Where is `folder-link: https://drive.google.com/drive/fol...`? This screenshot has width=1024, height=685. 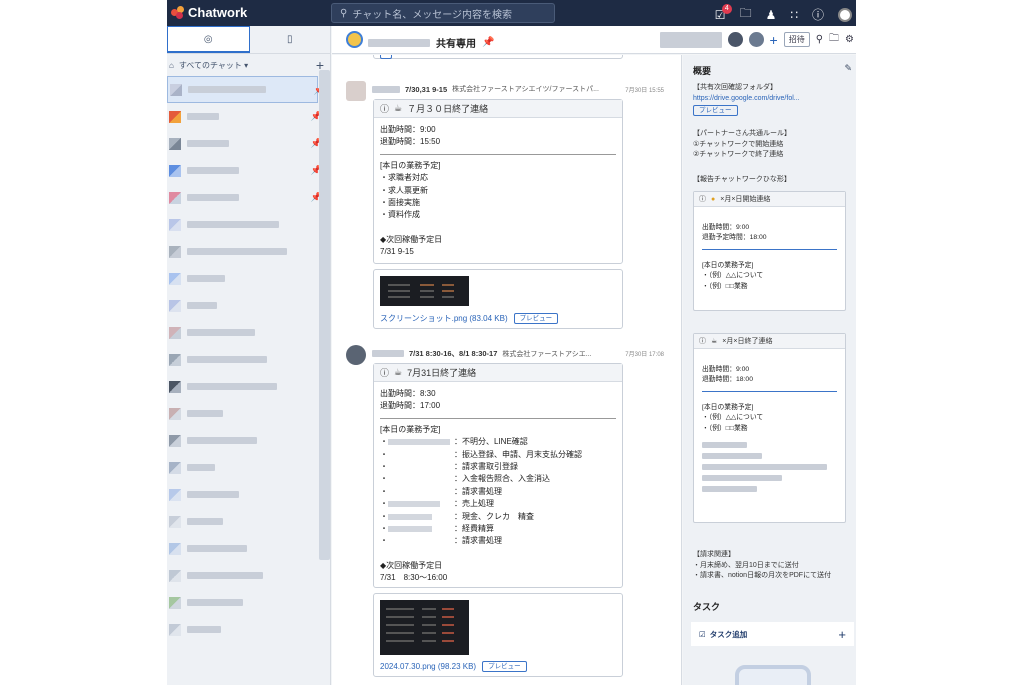 folder-link: https://drive.google.com/drive/fol... is located at coordinates (746, 99).